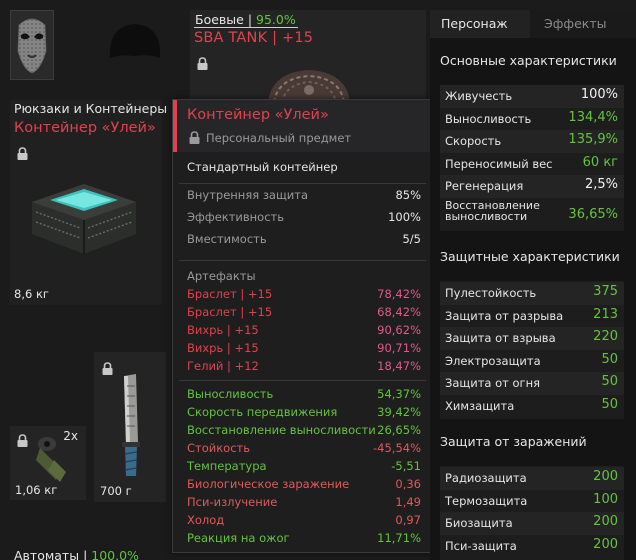 The height and width of the screenshot is (560, 636). What do you see at coordinates (51, 459) in the screenshot?
I see `grenade-icon` at bounding box center [51, 459].